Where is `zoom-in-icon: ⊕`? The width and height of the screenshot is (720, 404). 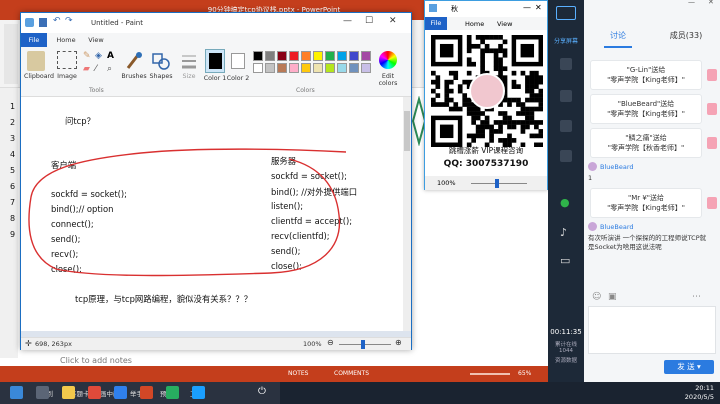 zoom-in-icon: ⊕ is located at coordinates (398, 342).